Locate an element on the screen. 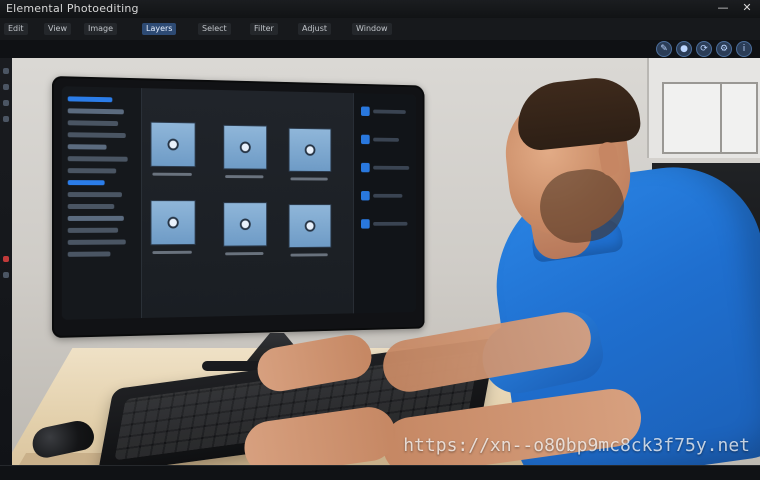 This screenshot has width=760, height=480. refresh-icon: ⟳ is located at coordinates (704, 49).